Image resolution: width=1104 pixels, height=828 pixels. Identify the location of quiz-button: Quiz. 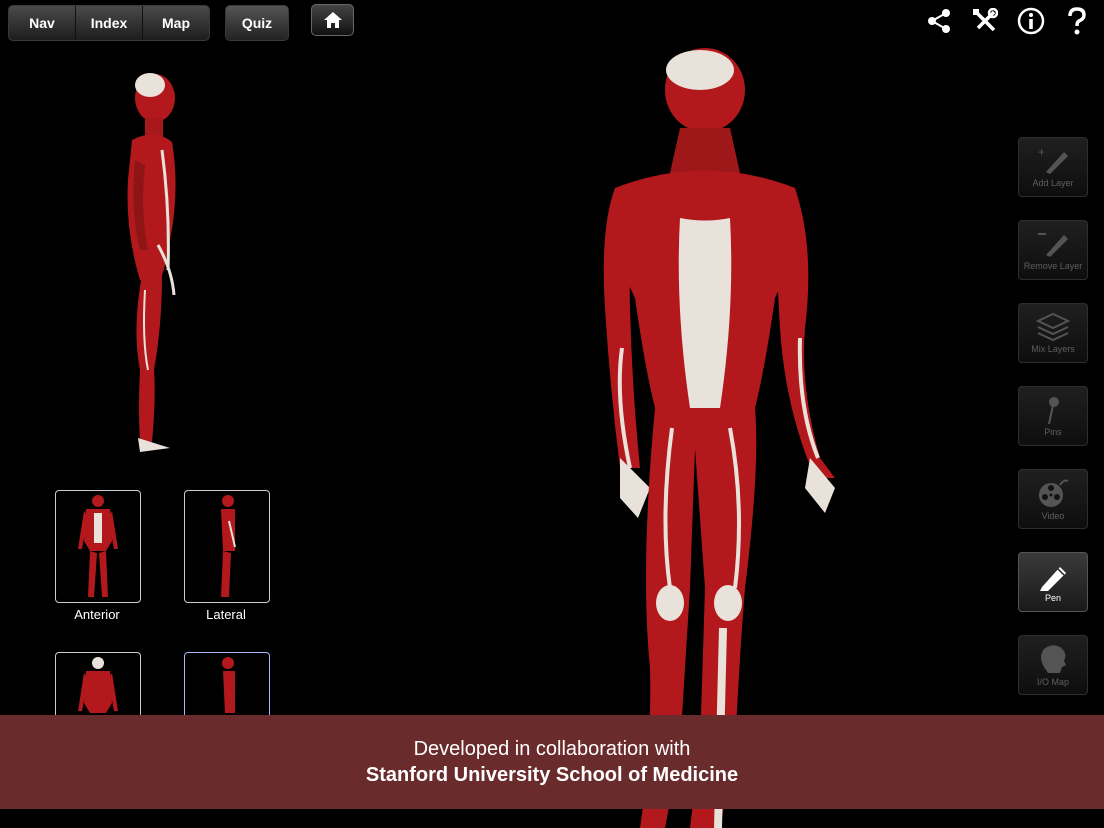
(257, 23).